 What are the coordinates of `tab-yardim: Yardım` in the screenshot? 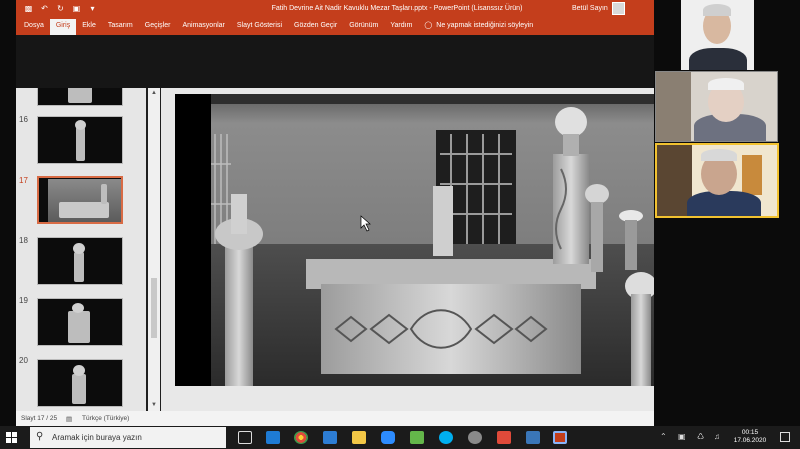 It's located at (401, 27).